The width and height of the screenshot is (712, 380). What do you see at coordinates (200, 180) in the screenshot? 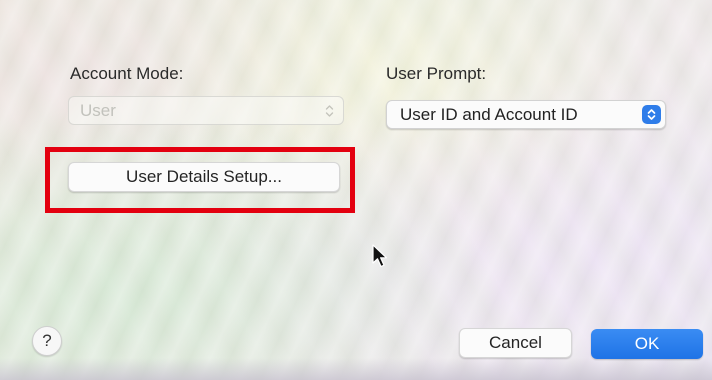
I see `highlight-annotation-box` at bounding box center [200, 180].